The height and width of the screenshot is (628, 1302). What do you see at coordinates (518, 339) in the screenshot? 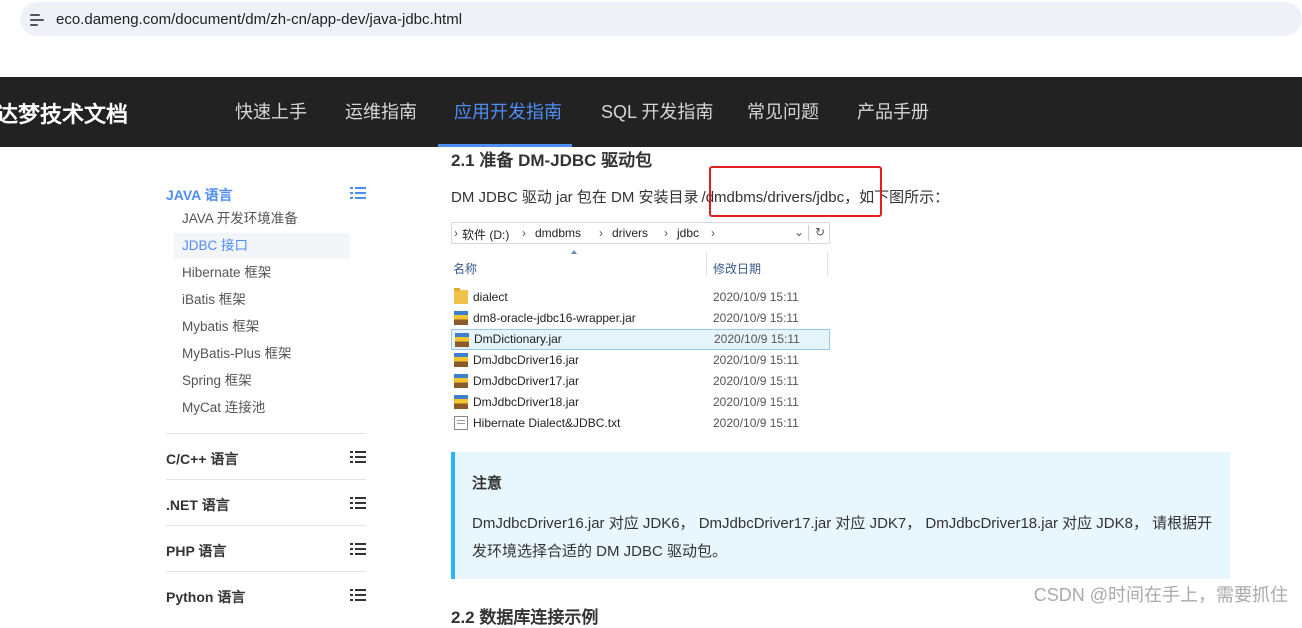
I see `file-name: DmDictionary.jar` at bounding box center [518, 339].